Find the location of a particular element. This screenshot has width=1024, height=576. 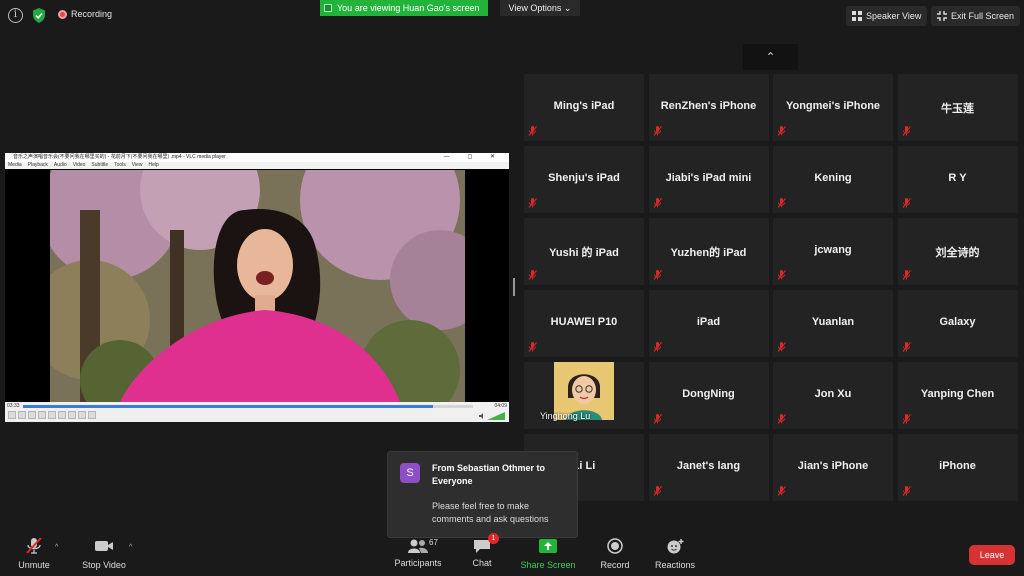

participant-tile: jcwang is located at coordinates (833, 251).